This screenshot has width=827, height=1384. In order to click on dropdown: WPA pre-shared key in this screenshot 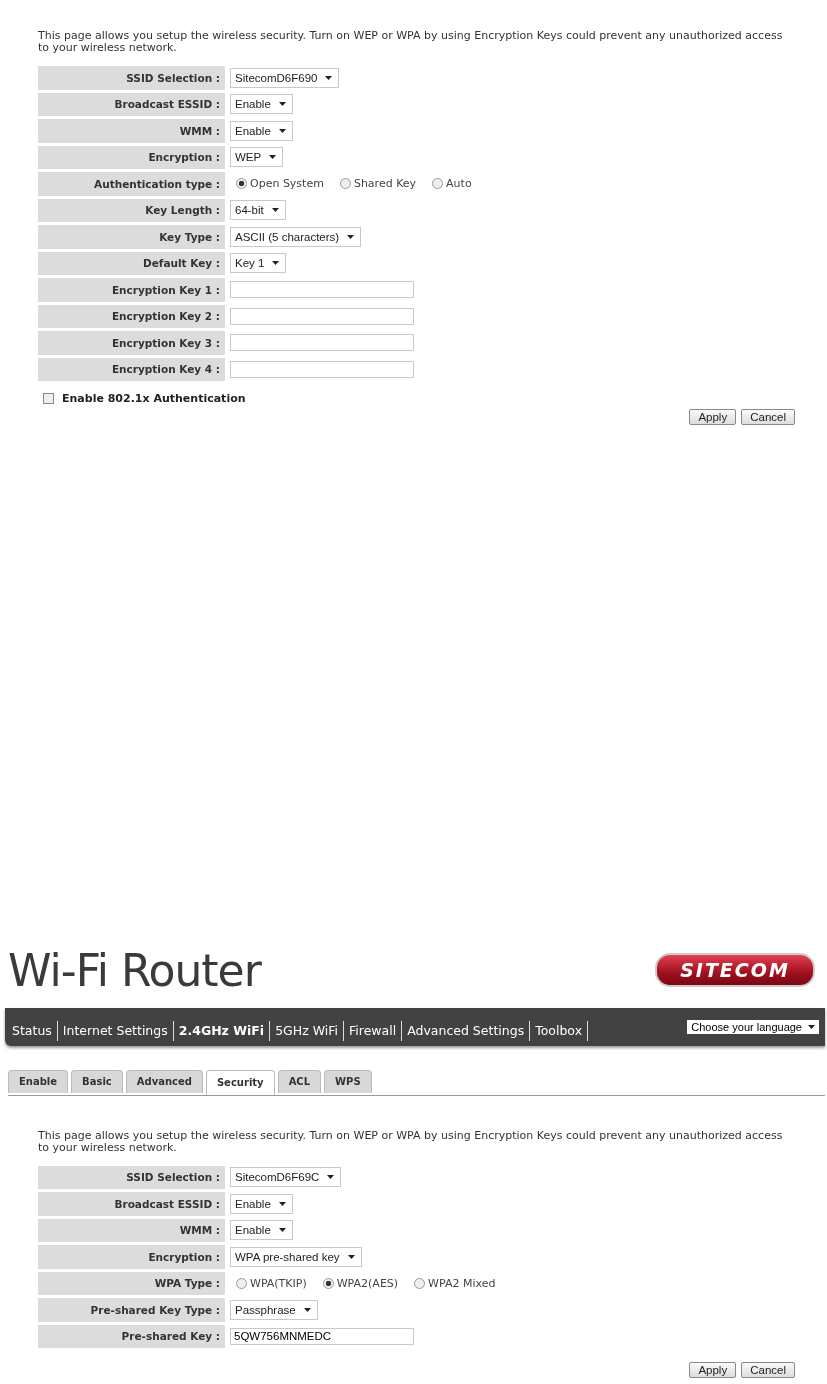, I will do `click(296, 1256)`.